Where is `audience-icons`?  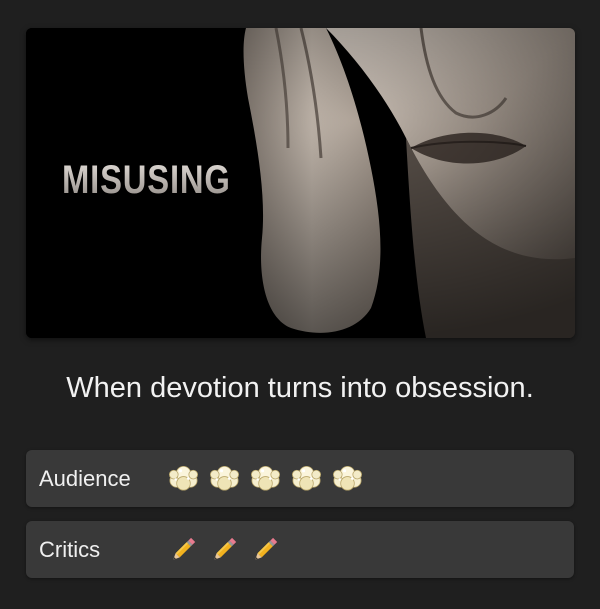 audience-icons is located at coordinates (265, 478).